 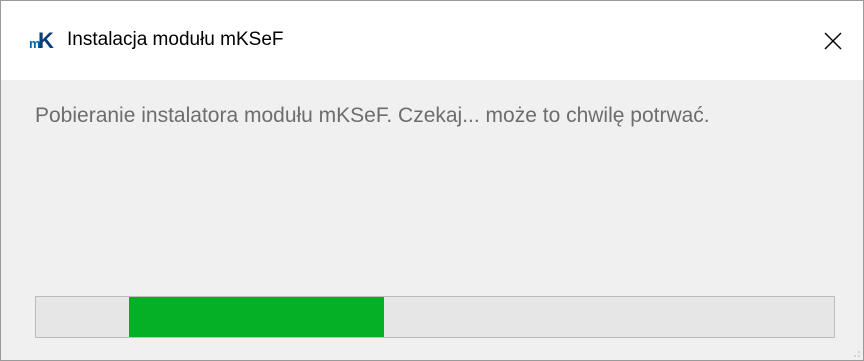 I want to click on mk-logo-icon: m K, so click(x=41, y=39).